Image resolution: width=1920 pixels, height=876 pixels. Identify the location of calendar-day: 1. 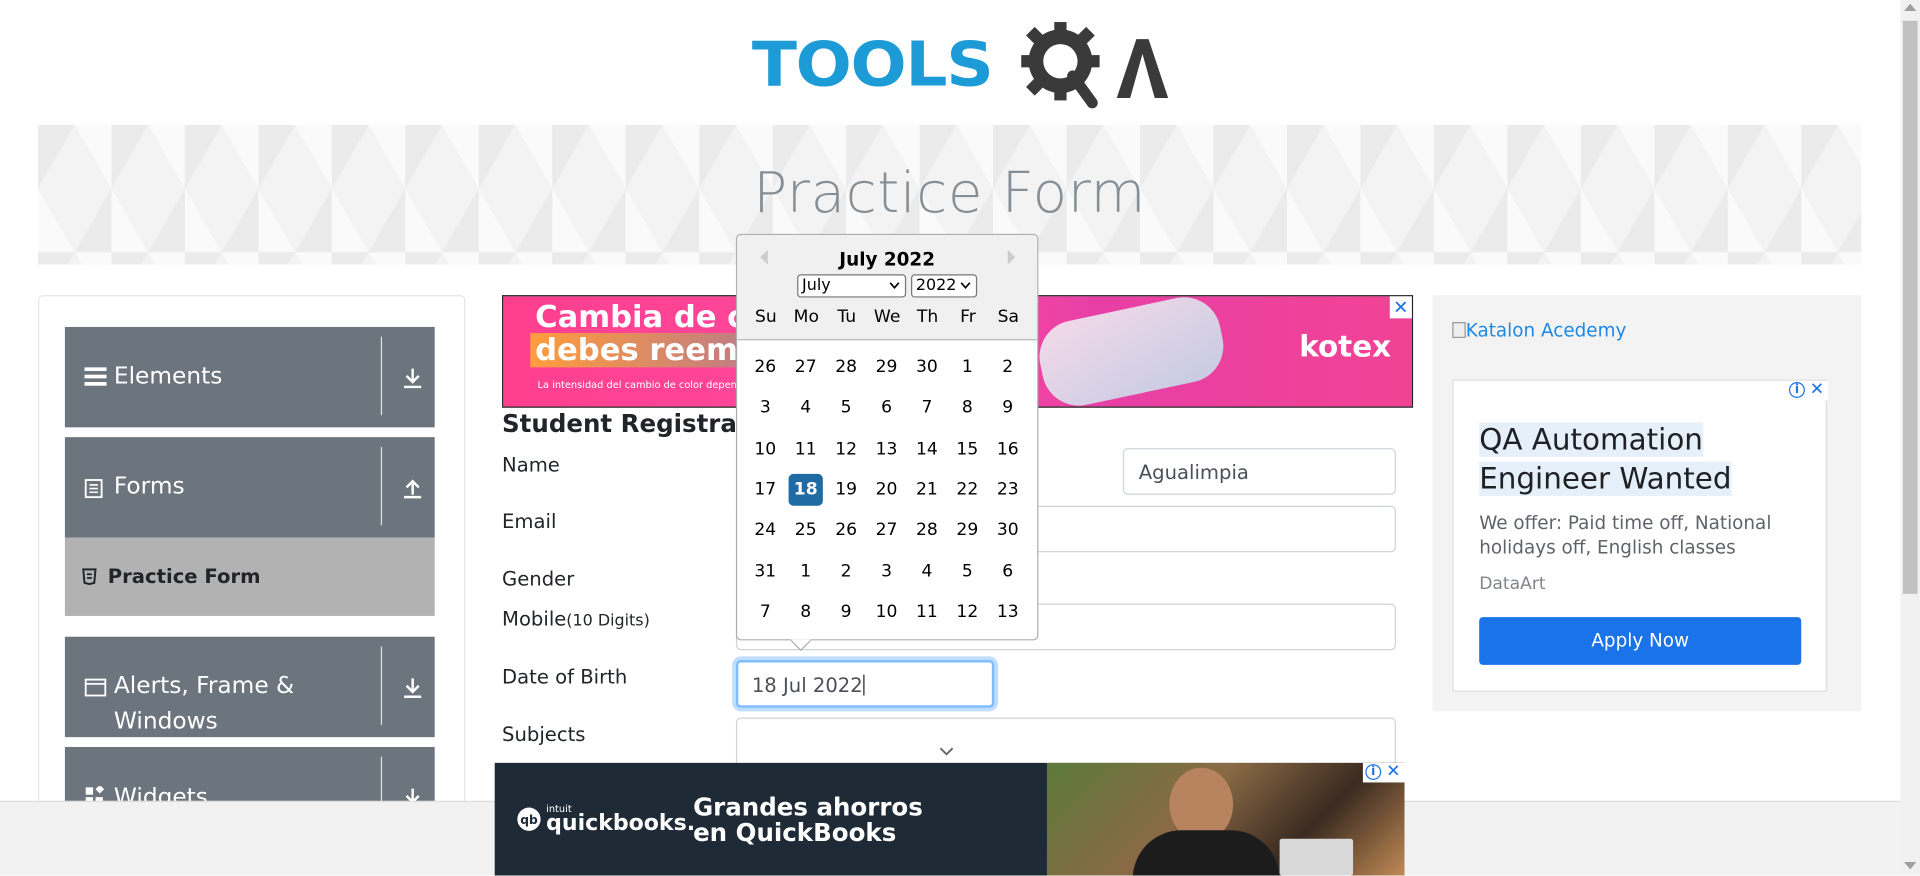
(967, 367).